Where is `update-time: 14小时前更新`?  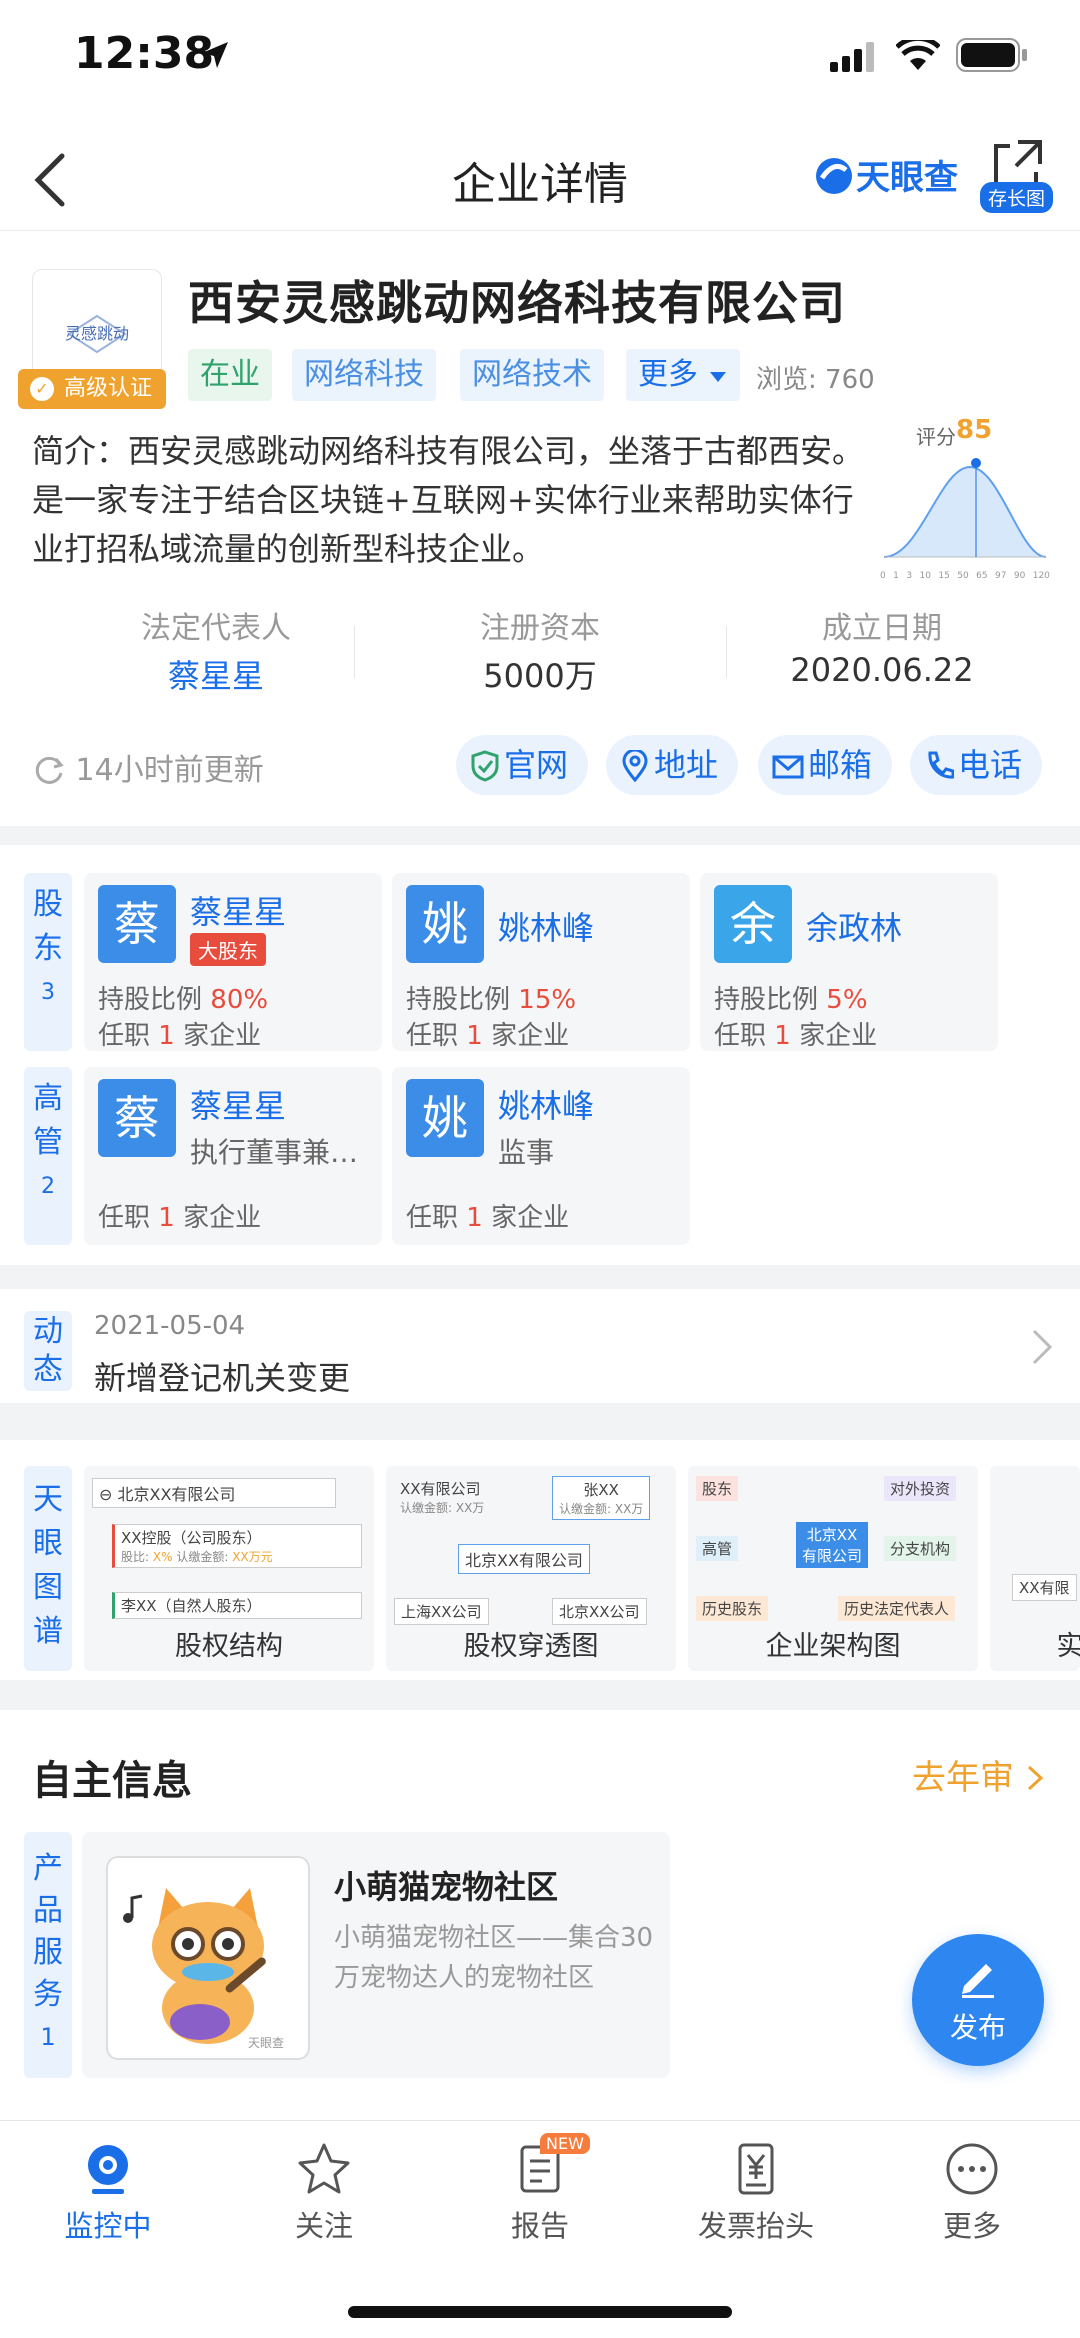
update-time: 14小时前更新 is located at coordinates (148, 767).